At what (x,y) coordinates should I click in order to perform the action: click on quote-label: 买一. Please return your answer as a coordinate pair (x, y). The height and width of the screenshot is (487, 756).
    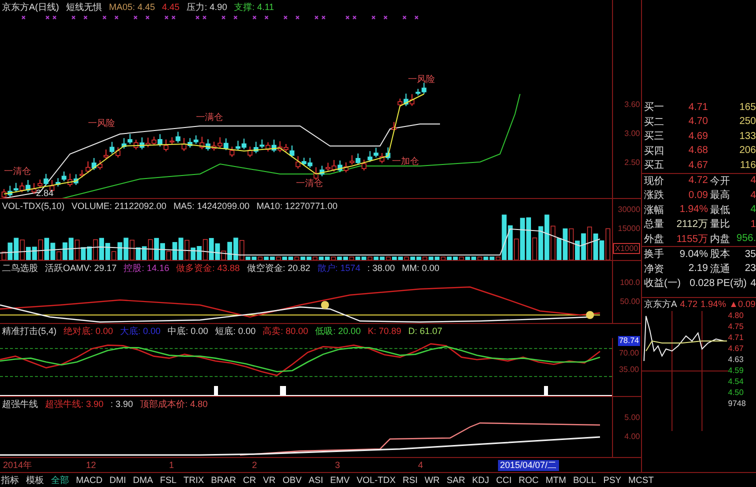
    Looking at the image, I should click on (654, 107).